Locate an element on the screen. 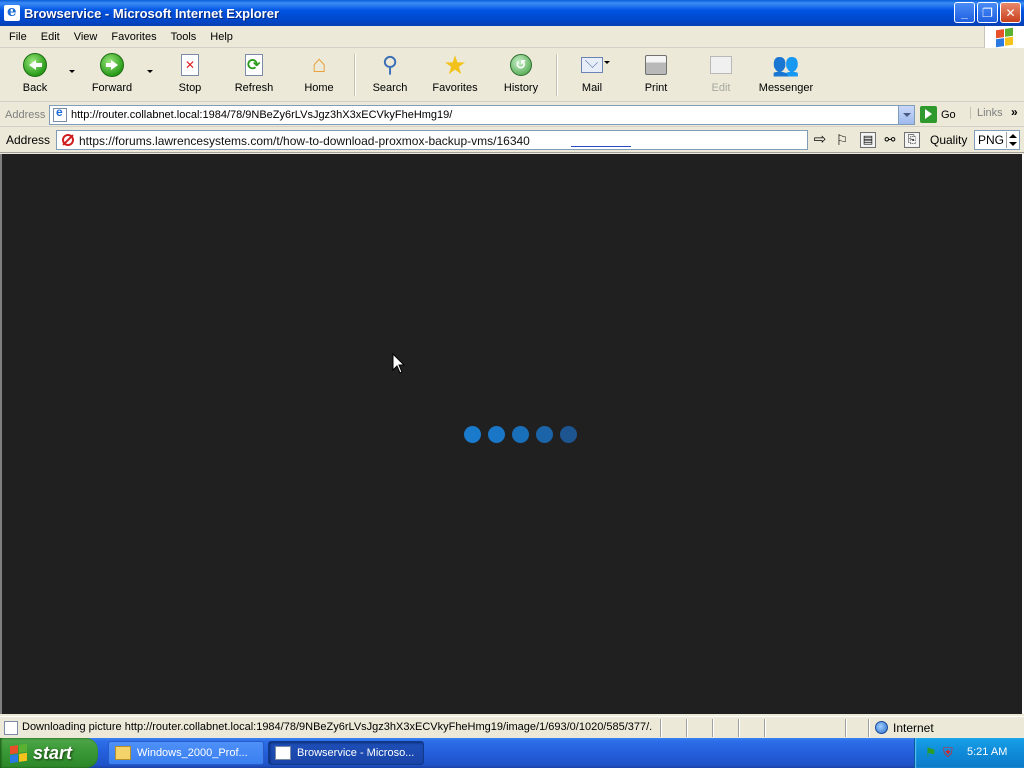 The width and height of the screenshot is (1024, 768). home-button: ⌂ Home is located at coordinates (319, 75).